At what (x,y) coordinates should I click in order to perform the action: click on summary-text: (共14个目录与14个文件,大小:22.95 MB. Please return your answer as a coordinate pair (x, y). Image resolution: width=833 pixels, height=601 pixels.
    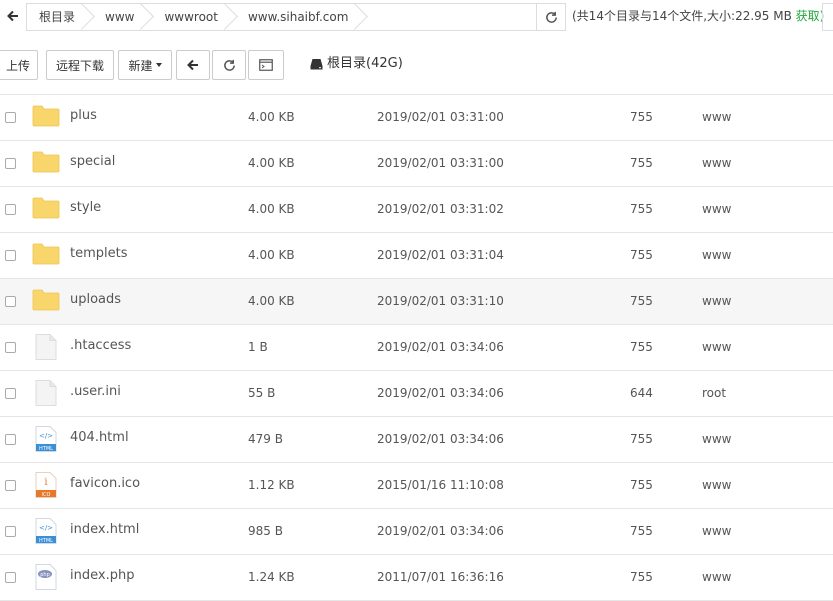
    Looking at the image, I should click on (682, 16).